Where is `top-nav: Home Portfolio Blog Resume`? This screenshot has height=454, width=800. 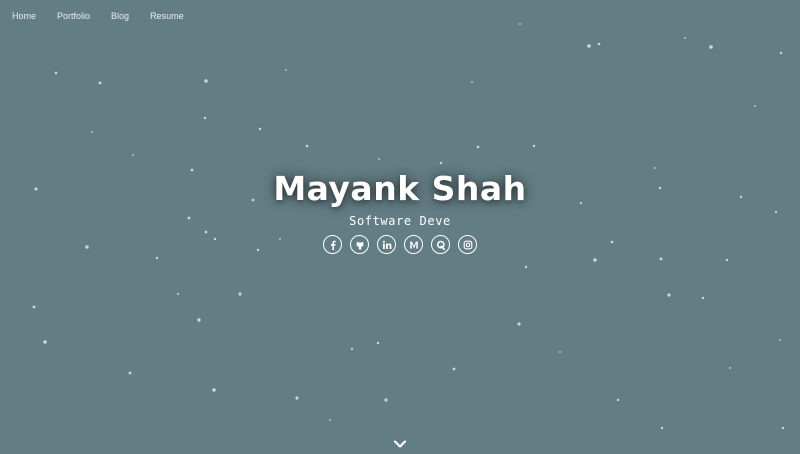 top-nav: Home Portfolio Blog Resume is located at coordinates (98, 16).